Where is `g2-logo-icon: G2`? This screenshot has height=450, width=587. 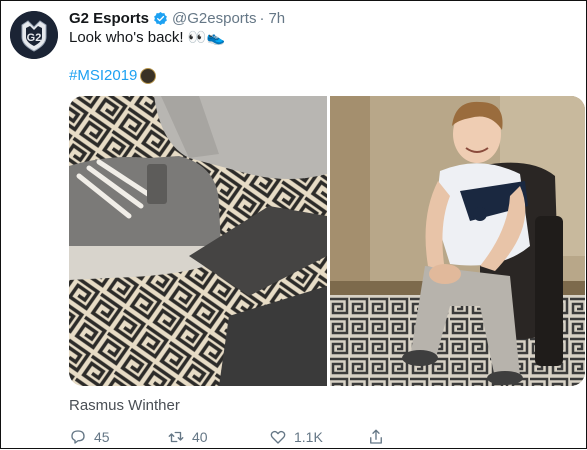 g2-logo-icon: G2 is located at coordinates (34, 35).